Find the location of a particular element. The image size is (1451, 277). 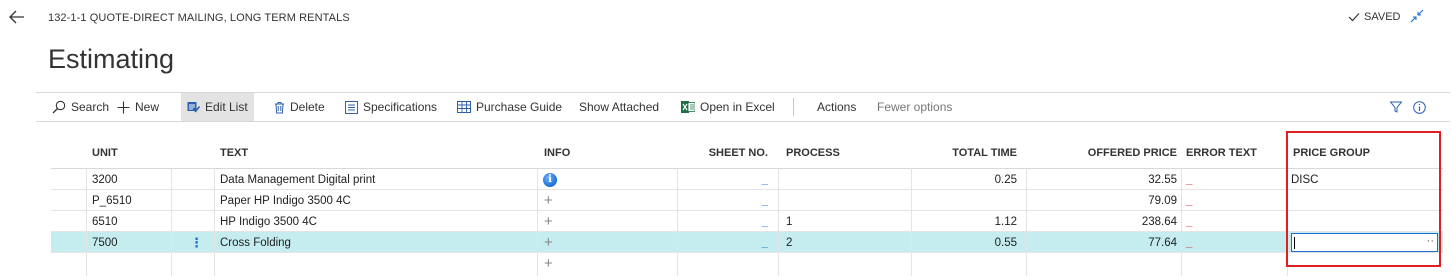

unit-cell: P_6510 is located at coordinates (112, 200).